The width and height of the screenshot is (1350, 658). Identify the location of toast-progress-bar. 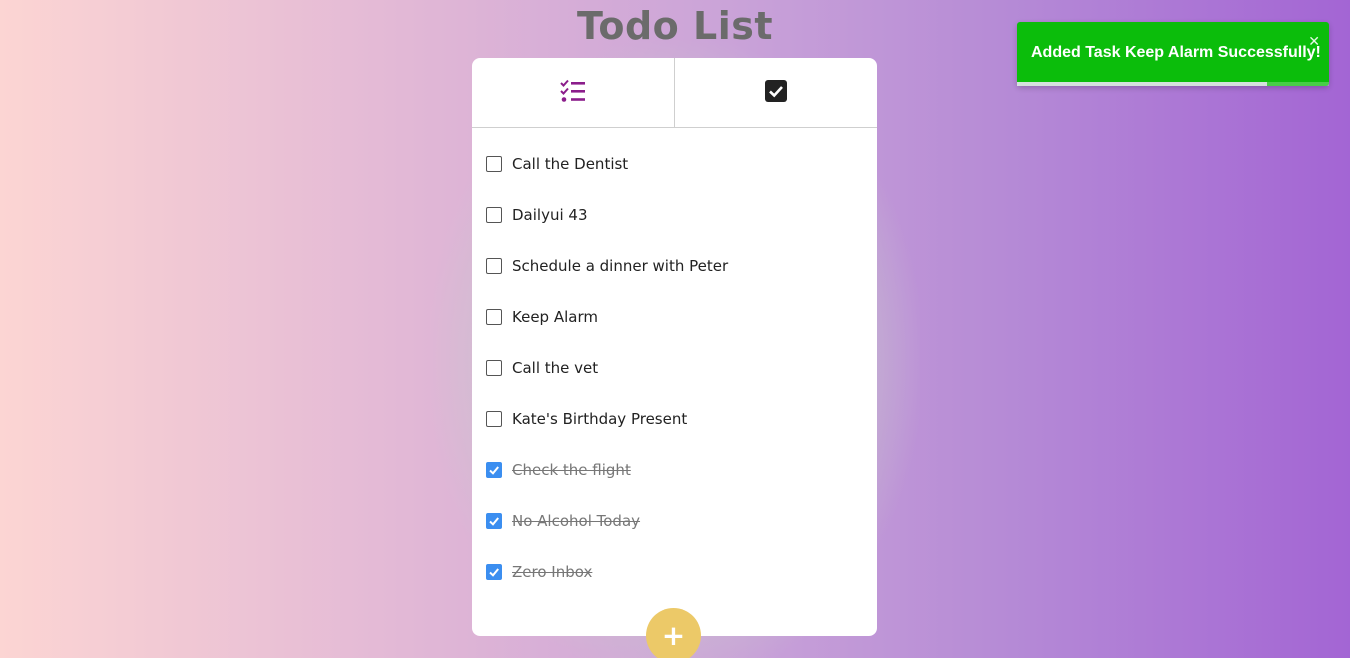
(1142, 84).